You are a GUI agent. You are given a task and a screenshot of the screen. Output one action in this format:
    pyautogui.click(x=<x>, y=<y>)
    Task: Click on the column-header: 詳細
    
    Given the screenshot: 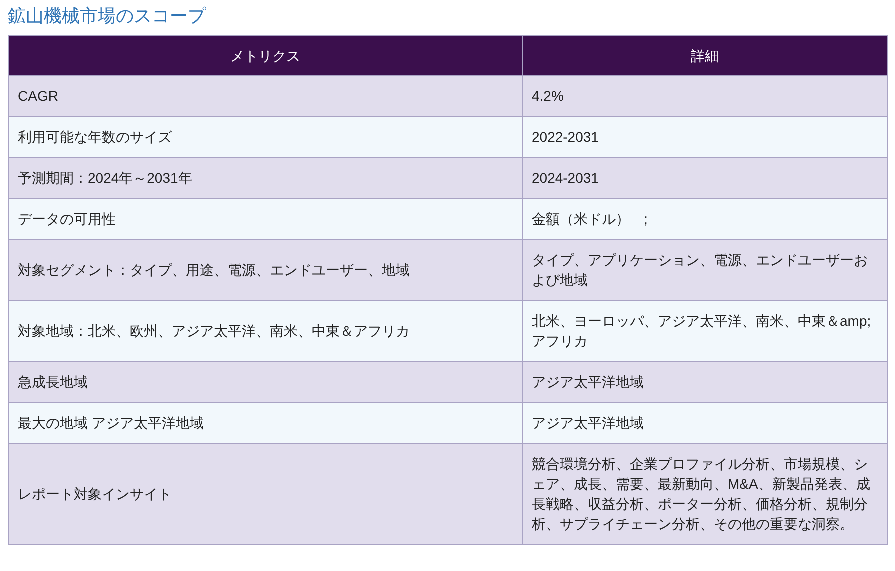 What is the action you would take?
    pyautogui.click(x=705, y=56)
    